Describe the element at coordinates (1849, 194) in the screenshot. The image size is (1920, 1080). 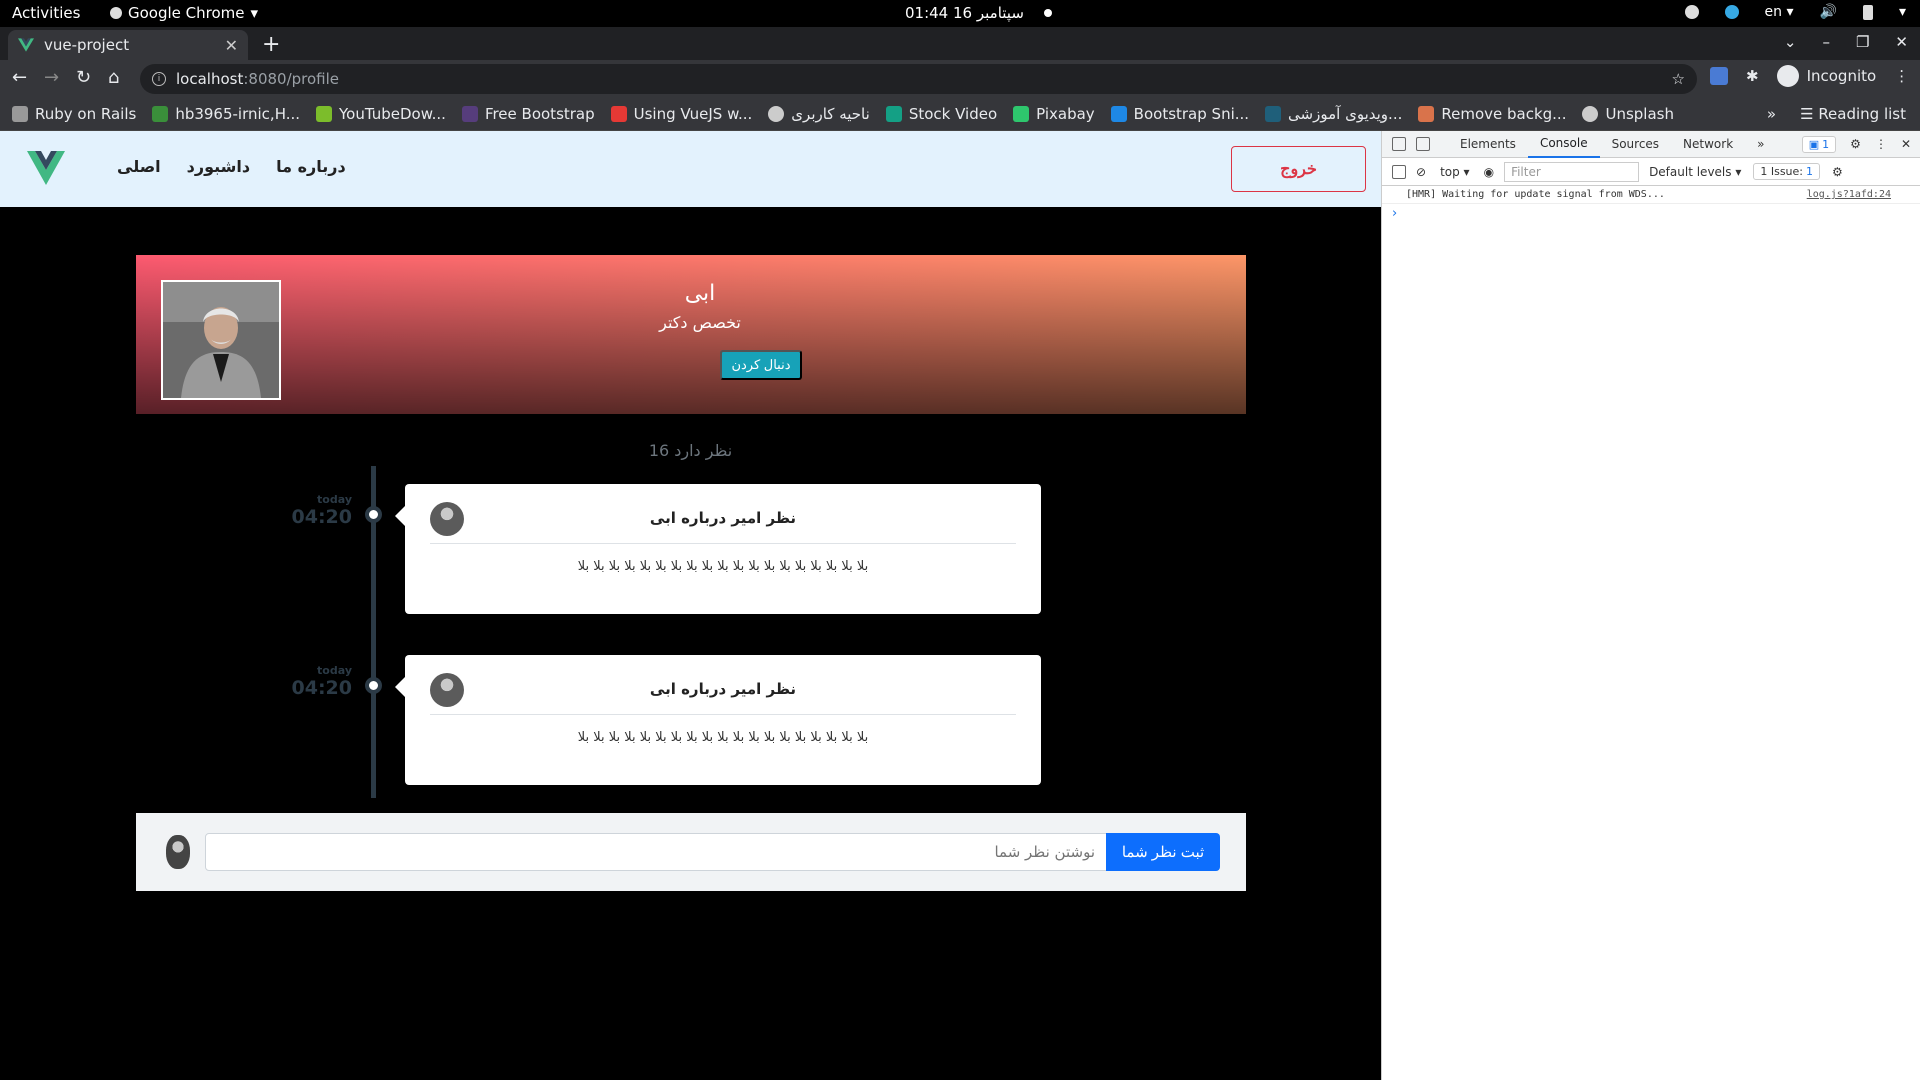
I see `console-source-link: log.js?1afd:24` at that location.